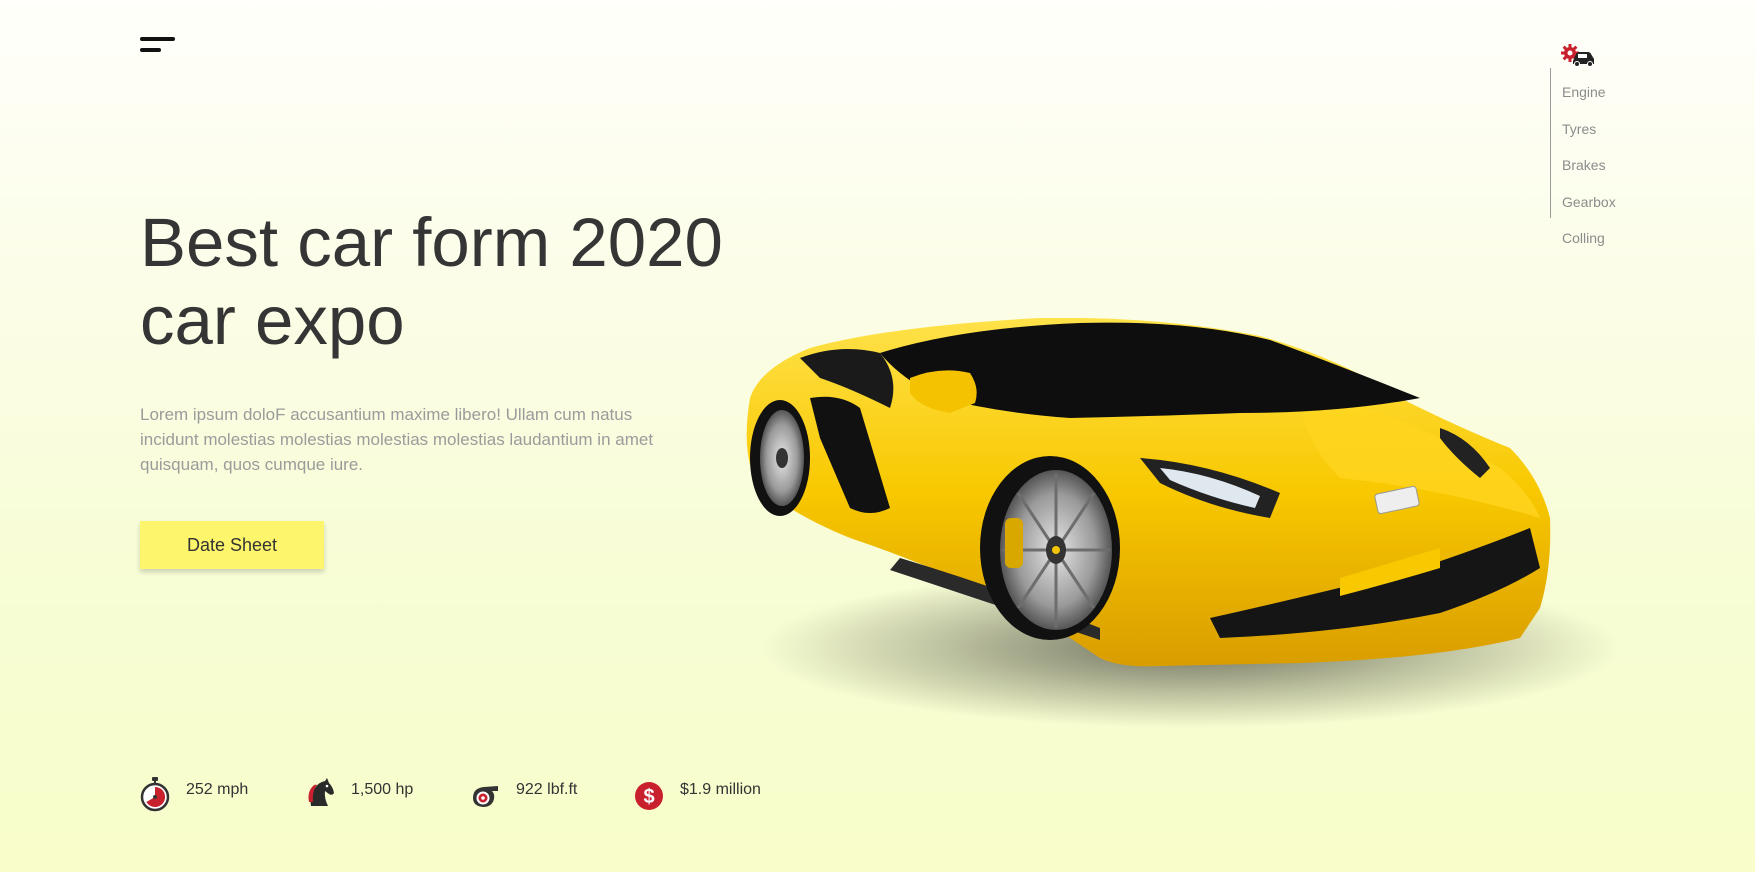 This screenshot has height=872, width=1755. What do you see at coordinates (547, 789) in the screenshot?
I see `stat-torque-value: 922 lbf.ft` at bounding box center [547, 789].